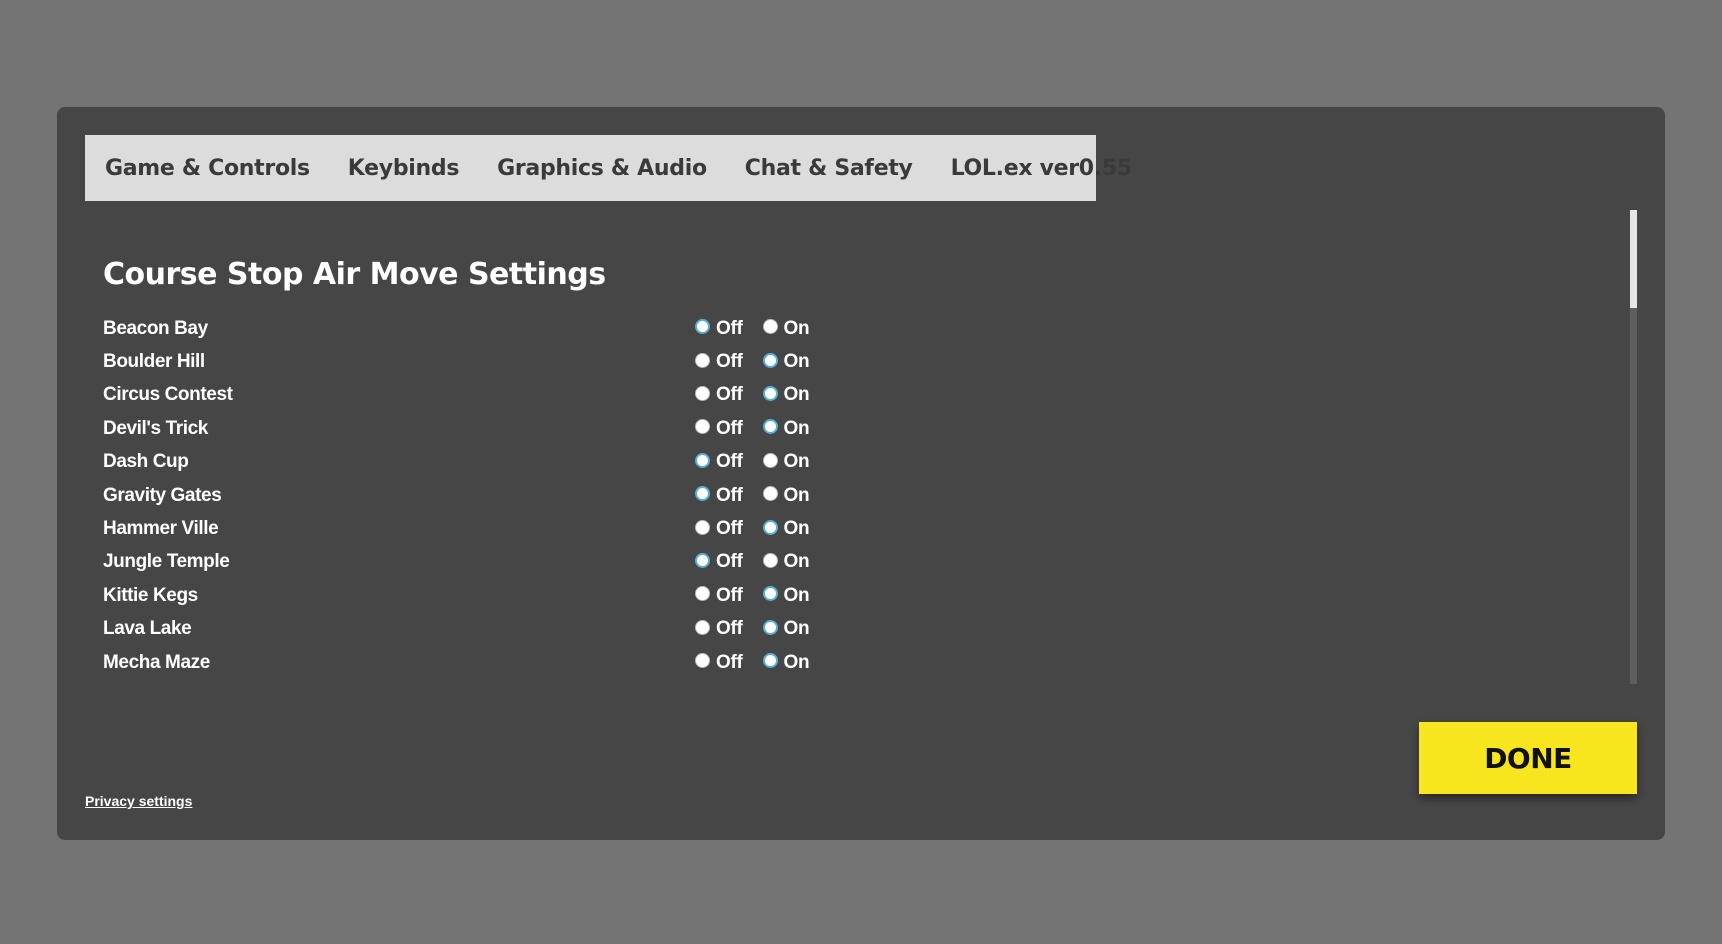 This screenshot has height=944, width=1722. What do you see at coordinates (166, 562) in the screenshot?
I see `course-name: Jungle Temple` at bounding box center [166, 562].